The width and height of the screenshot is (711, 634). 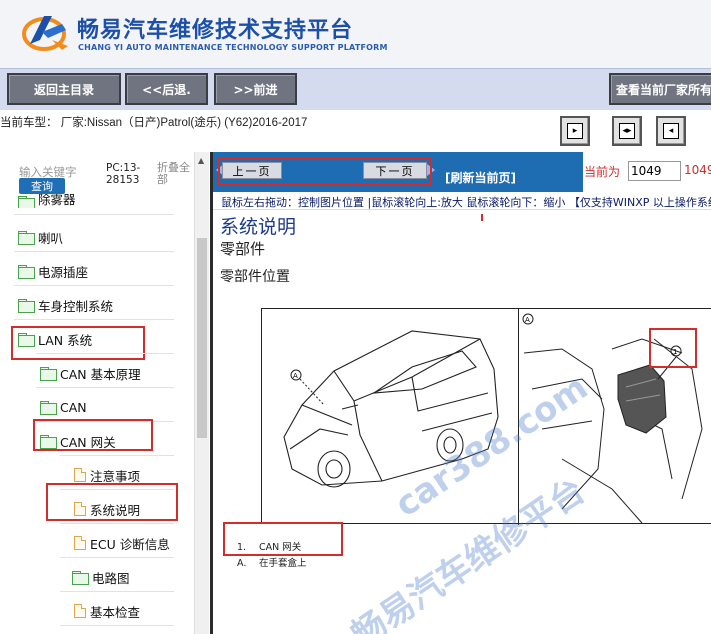 What do you see at coordinates (482, 217) in the screenshot?
I see `cursor-mark` at bounding box center [482, 217].